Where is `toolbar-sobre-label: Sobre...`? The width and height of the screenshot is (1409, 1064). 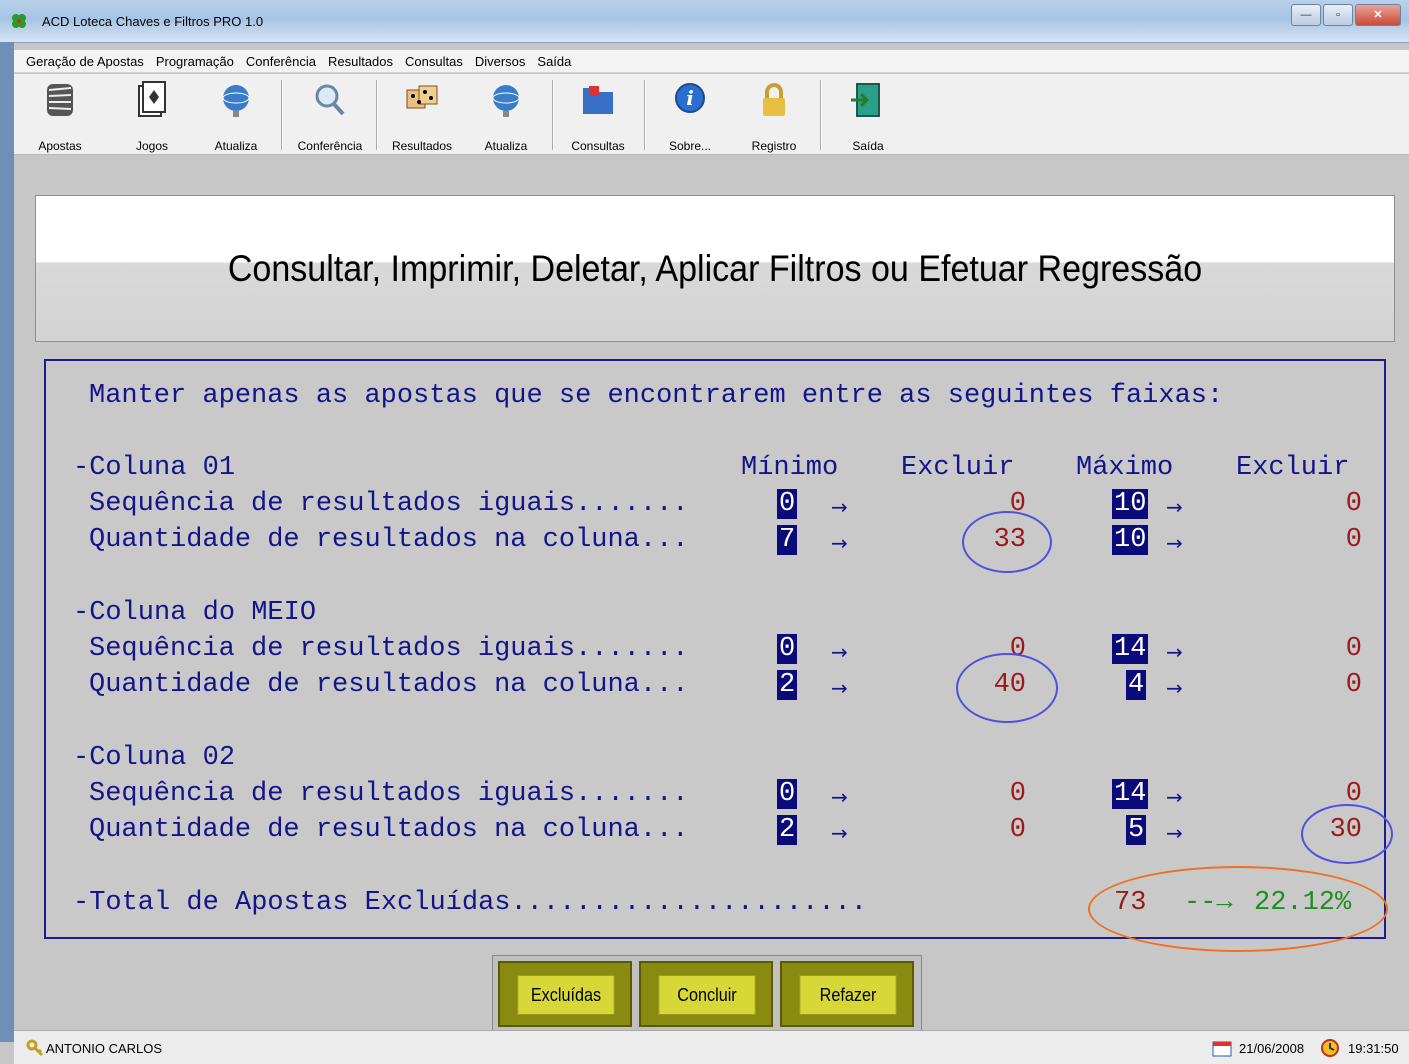 toolbar-sobre-label: Sobre... is located at coordinates (690, 146).